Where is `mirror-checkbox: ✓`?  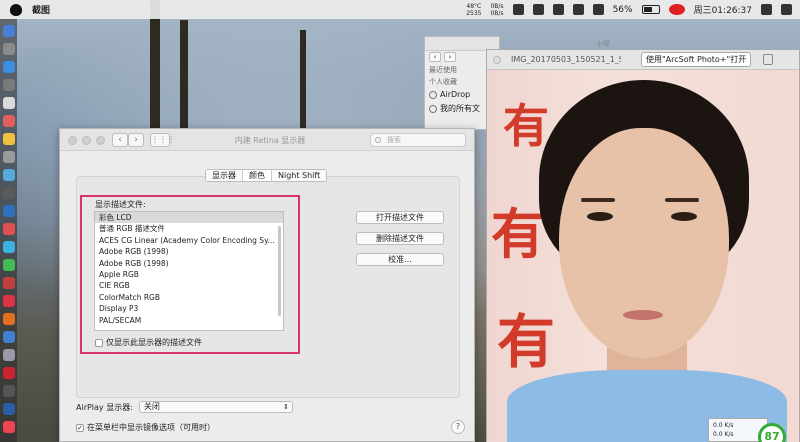
mirror-checkbox: ✓ is located at coordinates (80, 427).